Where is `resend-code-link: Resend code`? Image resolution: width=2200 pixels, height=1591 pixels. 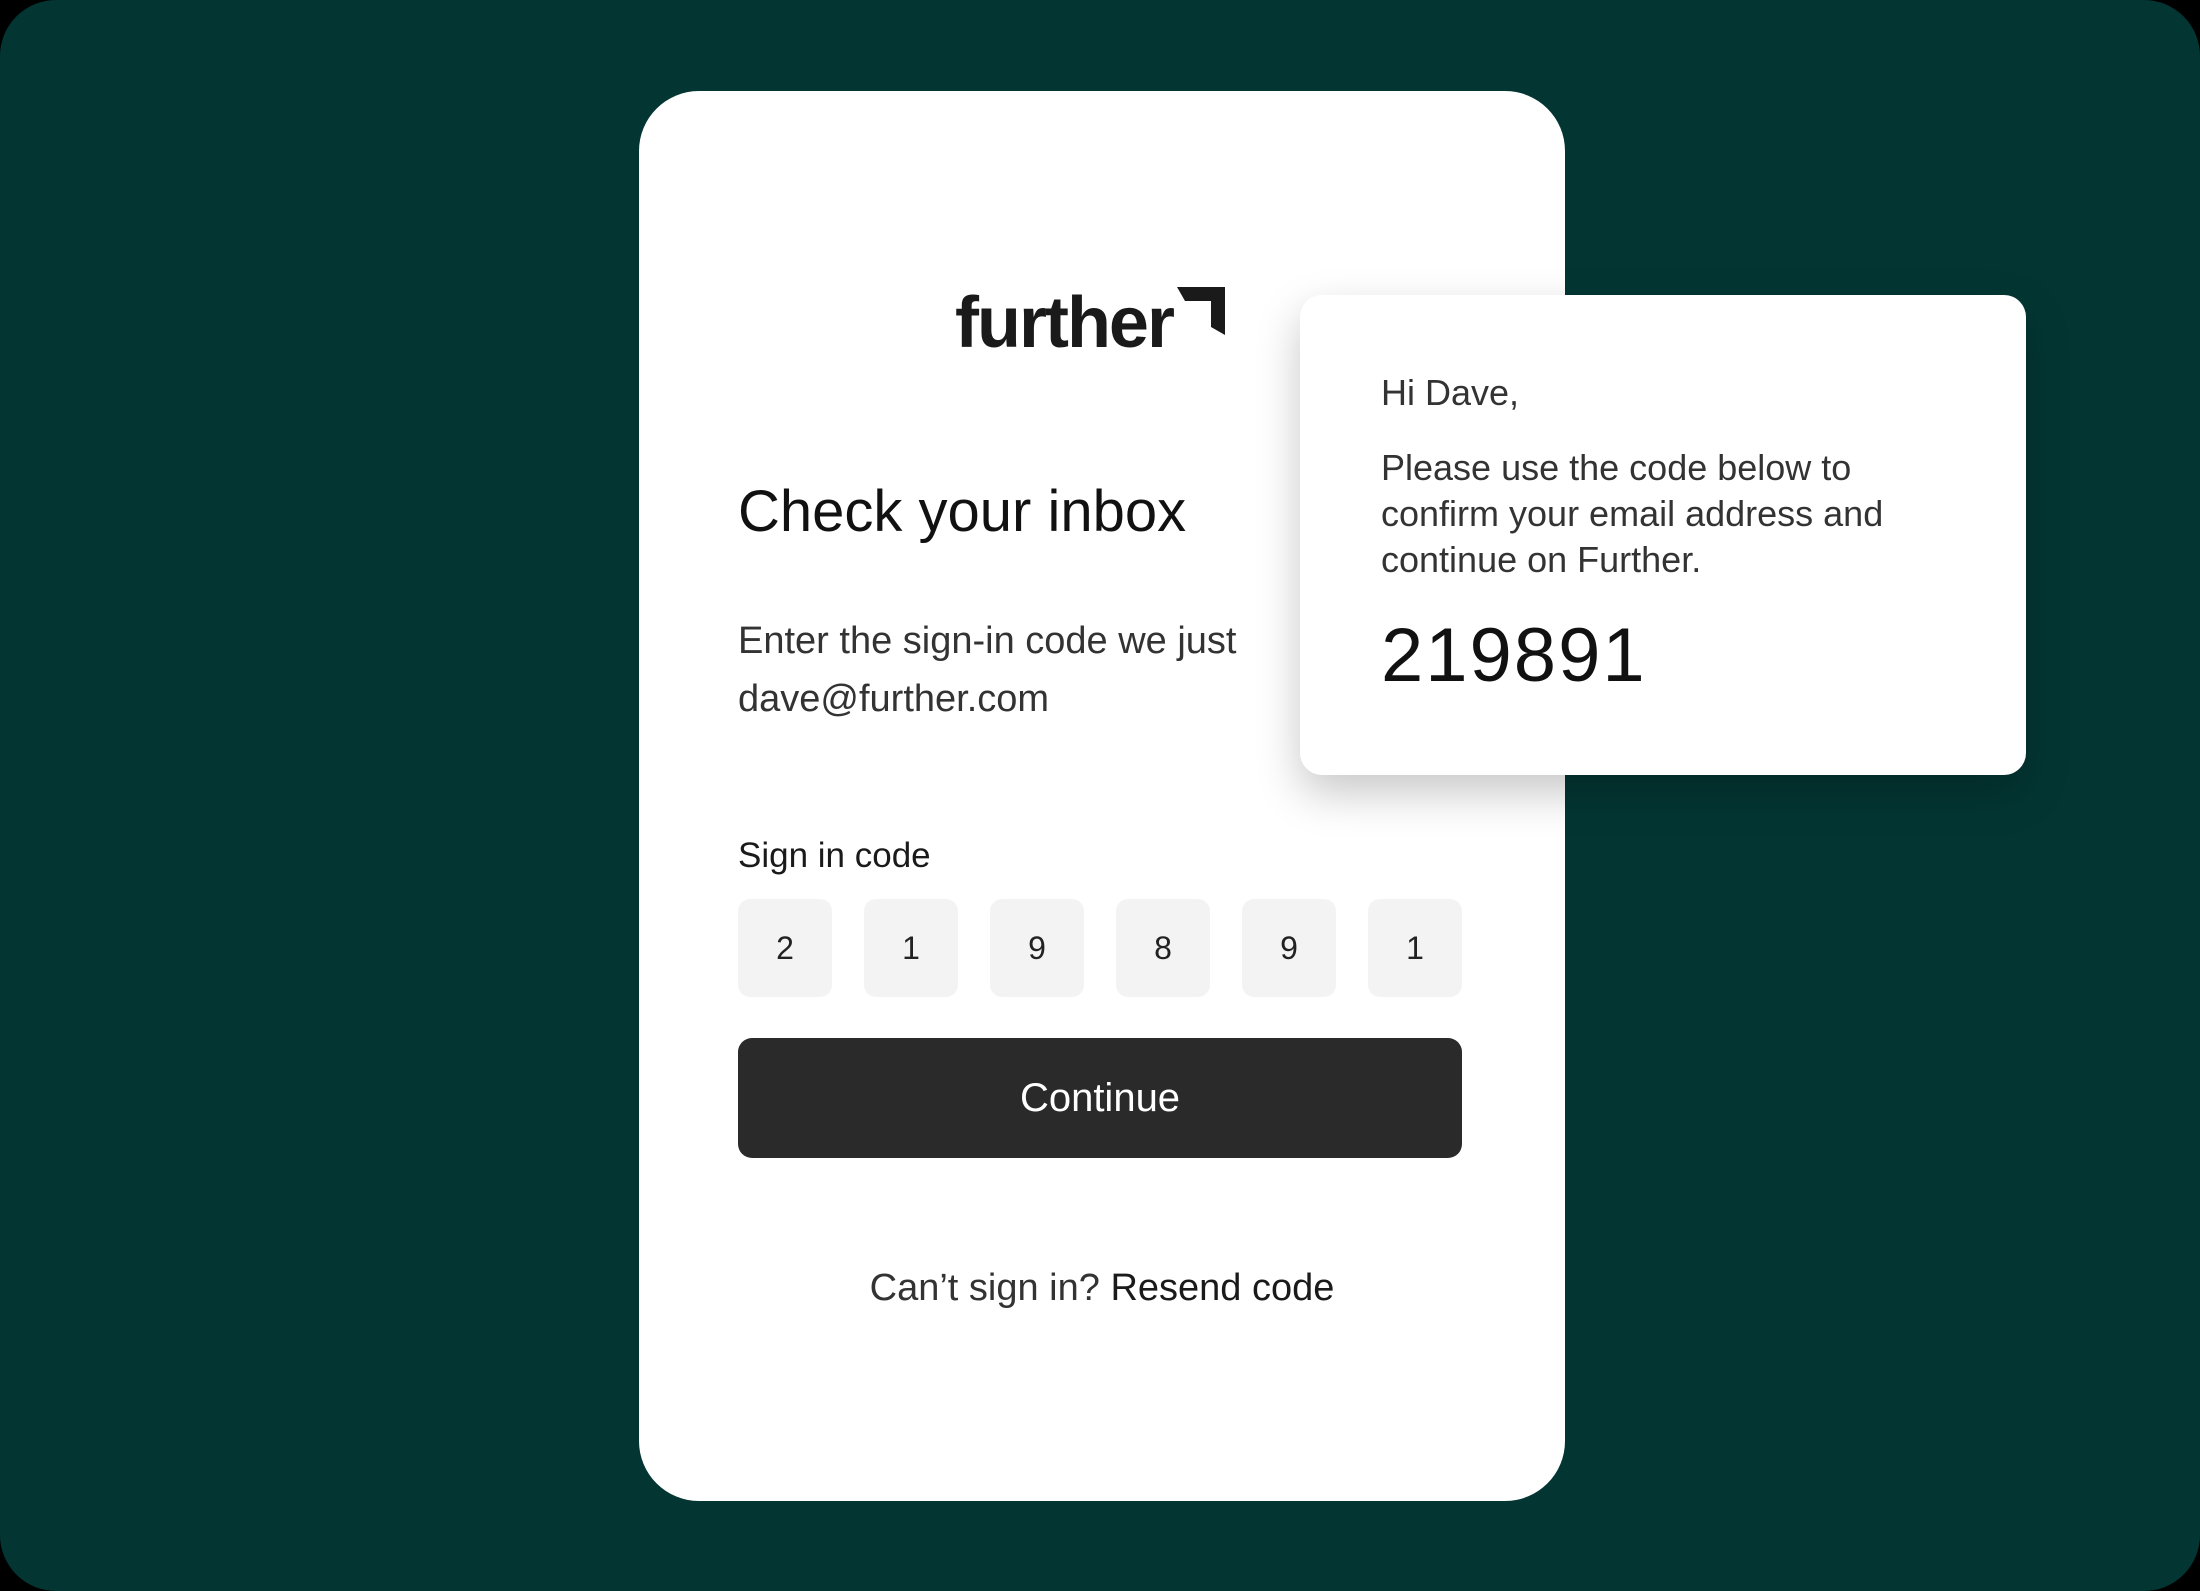 resend-code-link: Resend code is located at coordinates (1222, 1288).